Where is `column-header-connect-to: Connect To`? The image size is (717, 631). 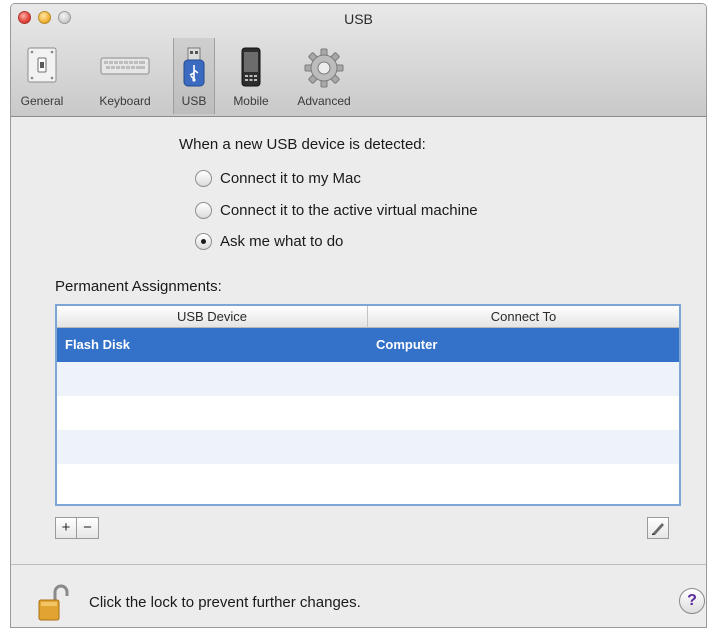
column-header-connect-to: Connect To is located at coordinates (523, 316).